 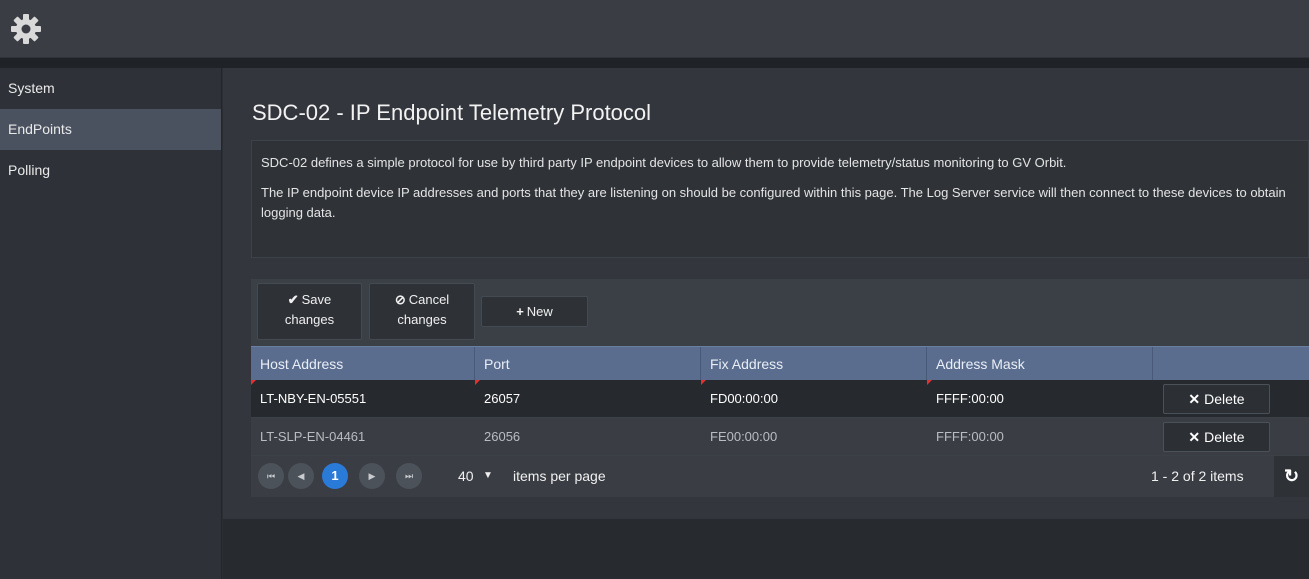 I want to click on first-page-icon: ⏮, so click(x=271, y=476).